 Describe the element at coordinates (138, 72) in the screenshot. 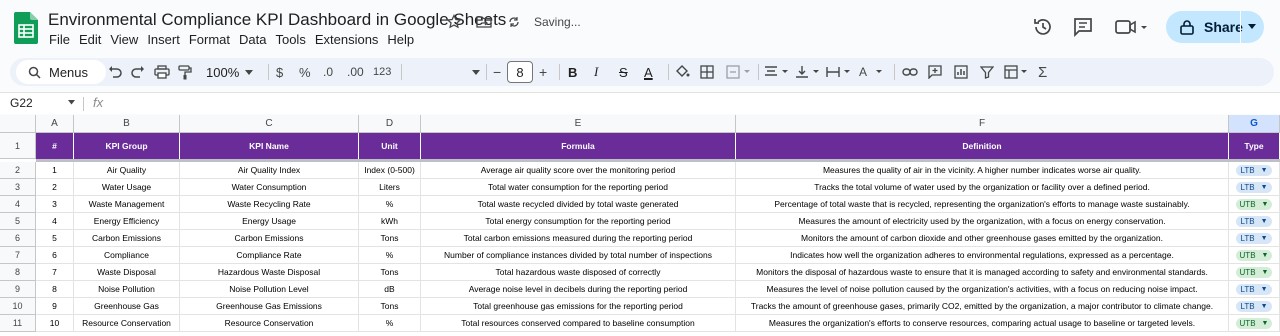

I see `redo-icon` at that location.